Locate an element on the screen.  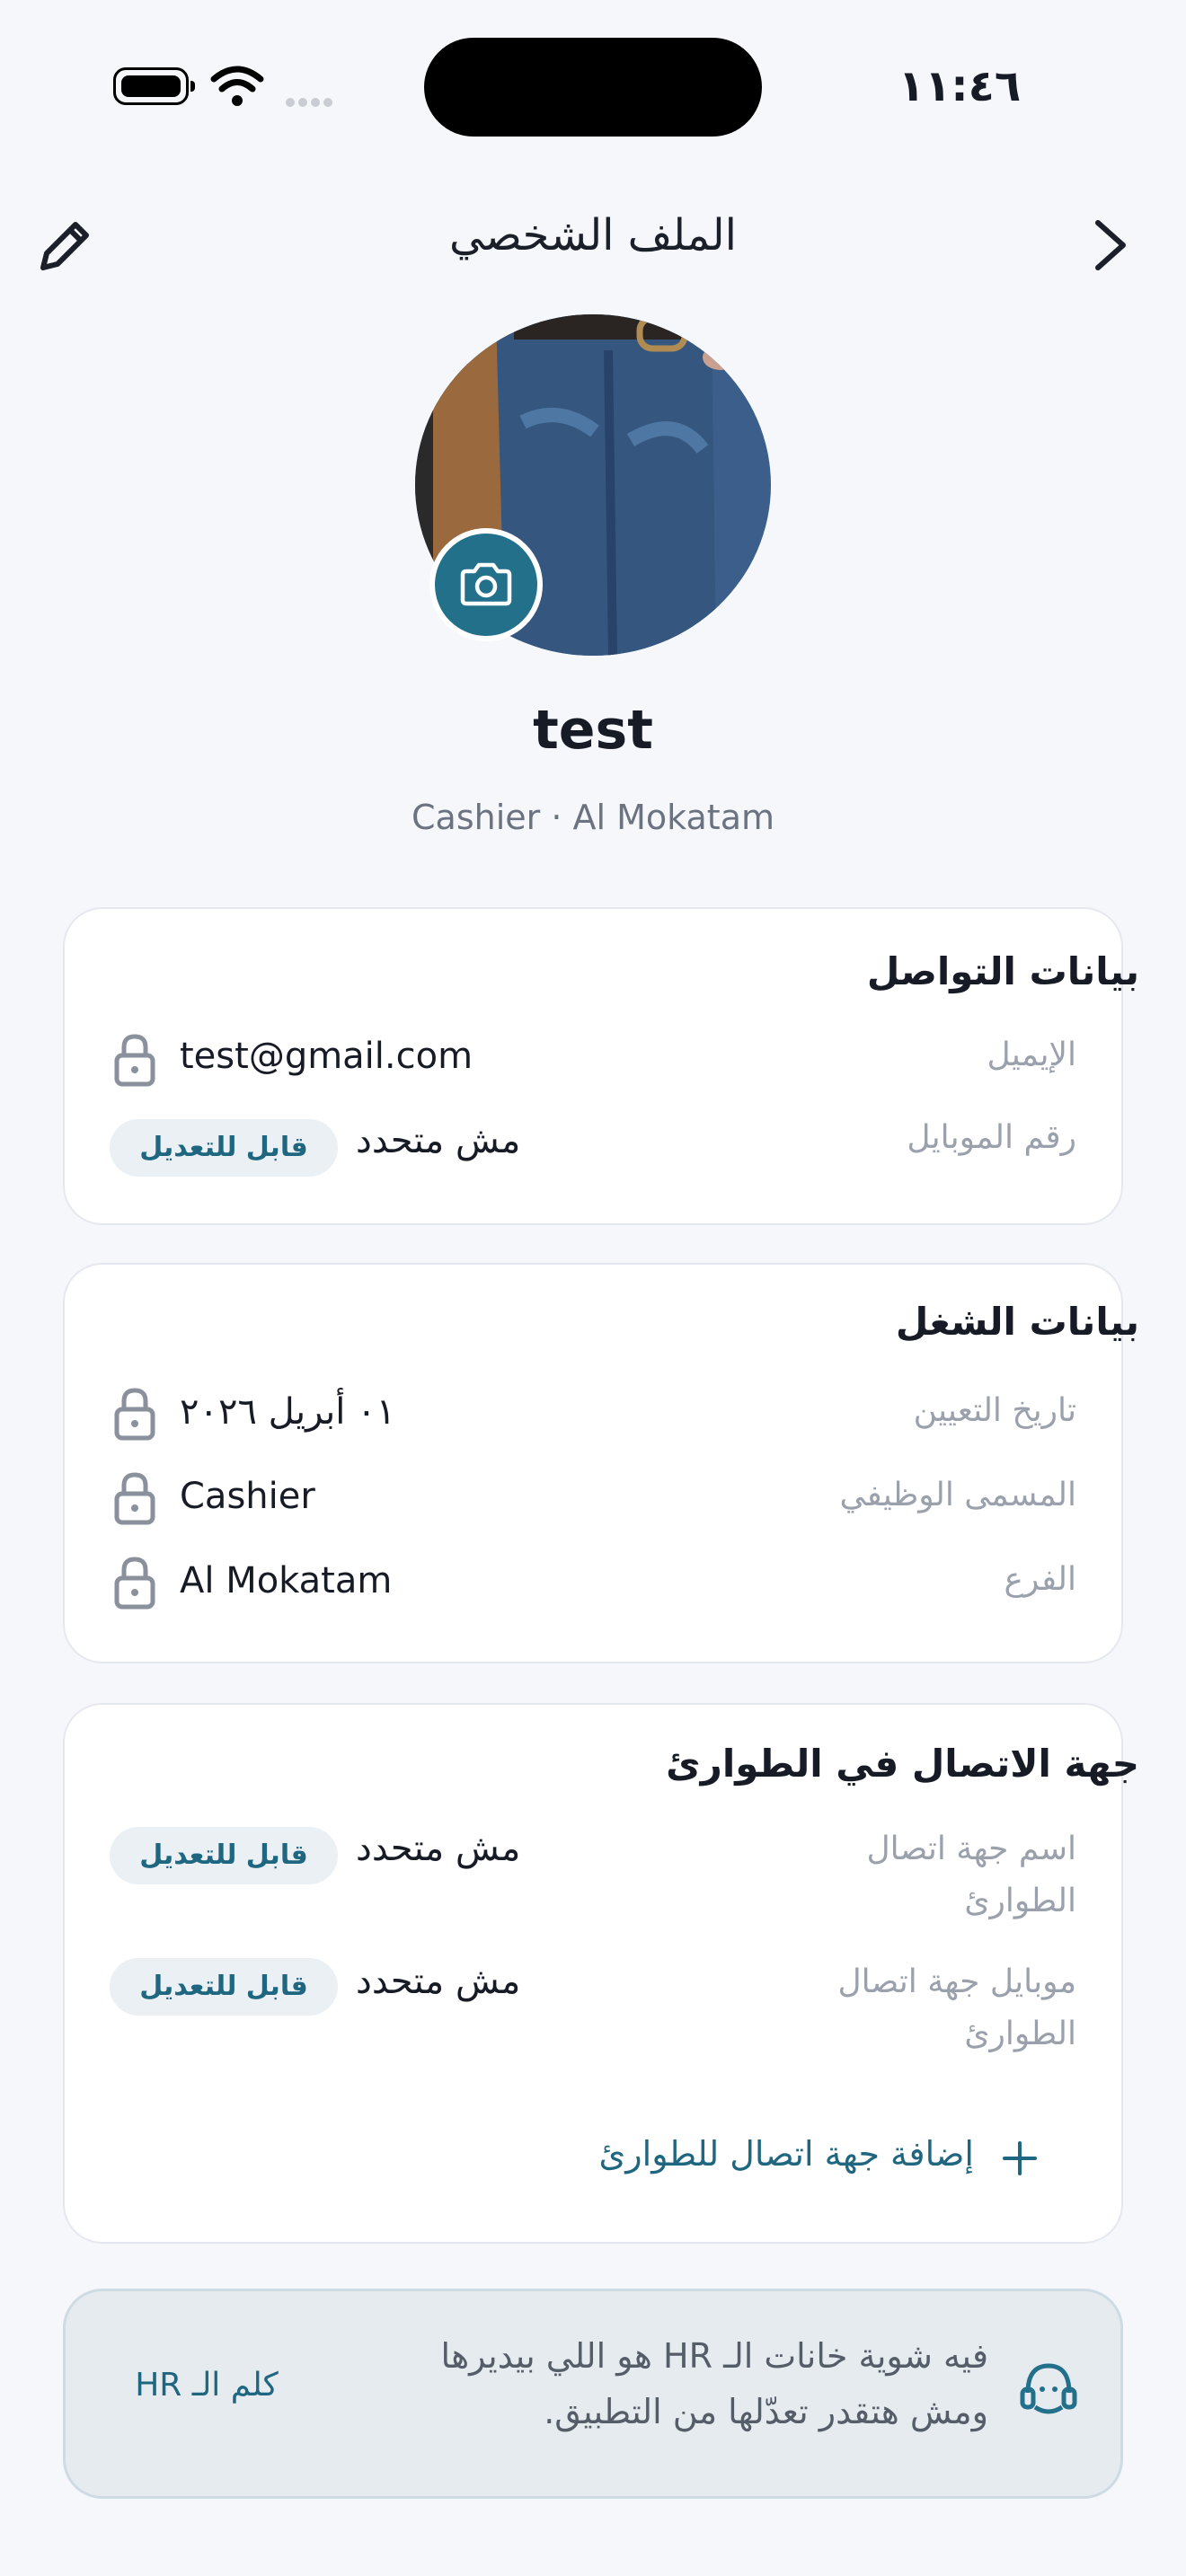
page-title: الملف الشخصي is located at coordinates (593, 235).